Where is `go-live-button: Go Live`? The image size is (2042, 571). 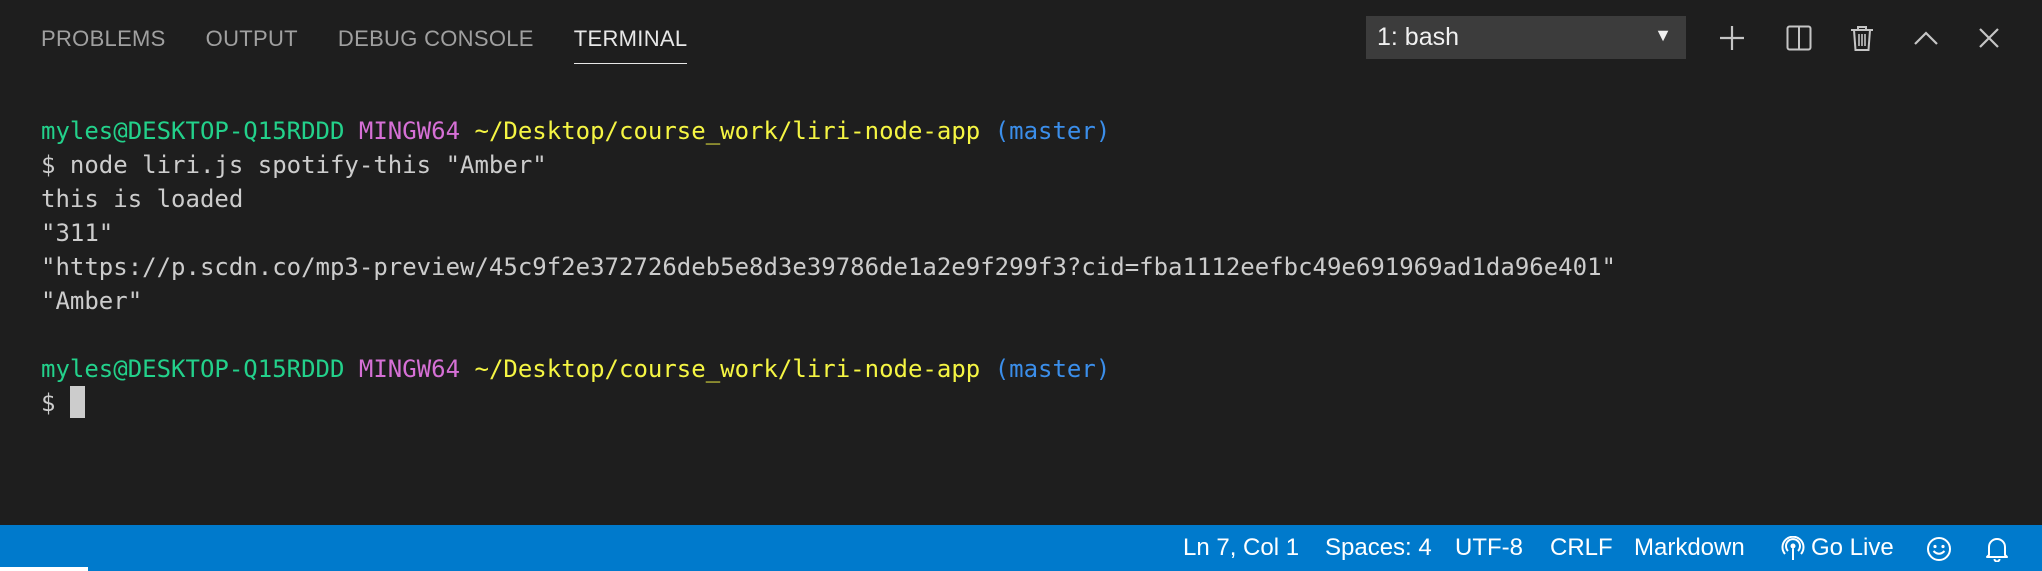 go-live-button: Go Live is located at coordinates (1837, 548).